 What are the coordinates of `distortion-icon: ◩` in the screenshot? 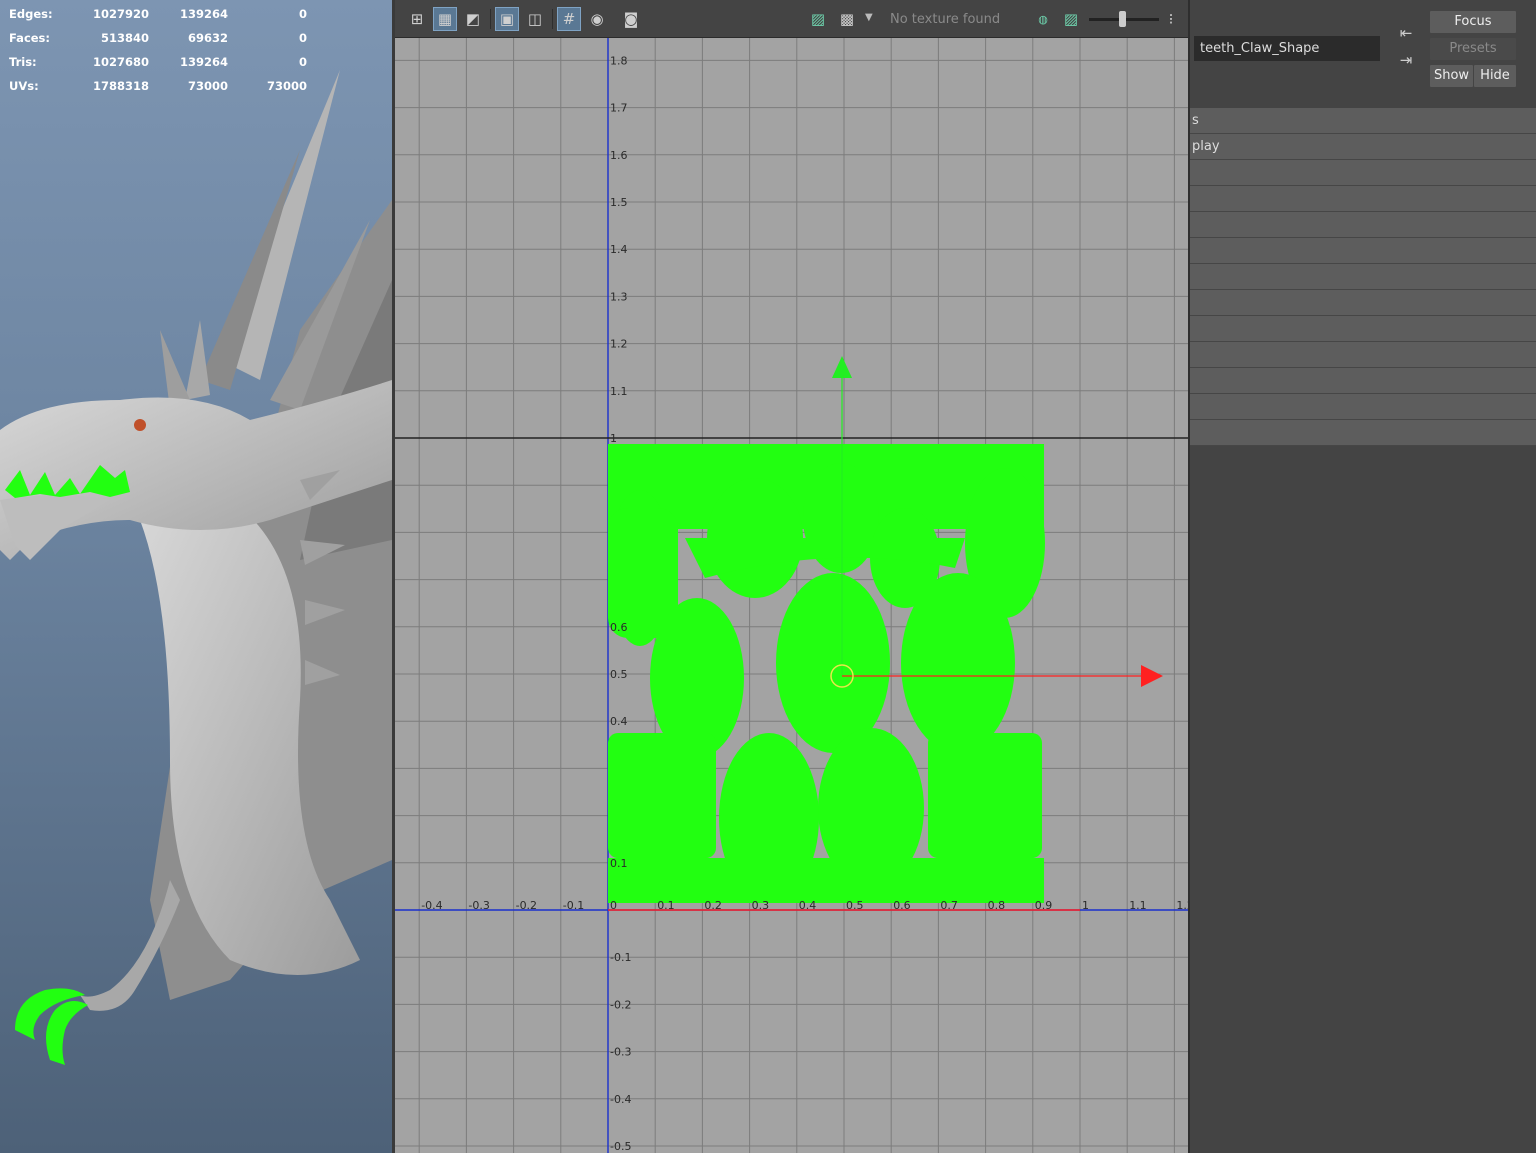 It's located at (473, 19).